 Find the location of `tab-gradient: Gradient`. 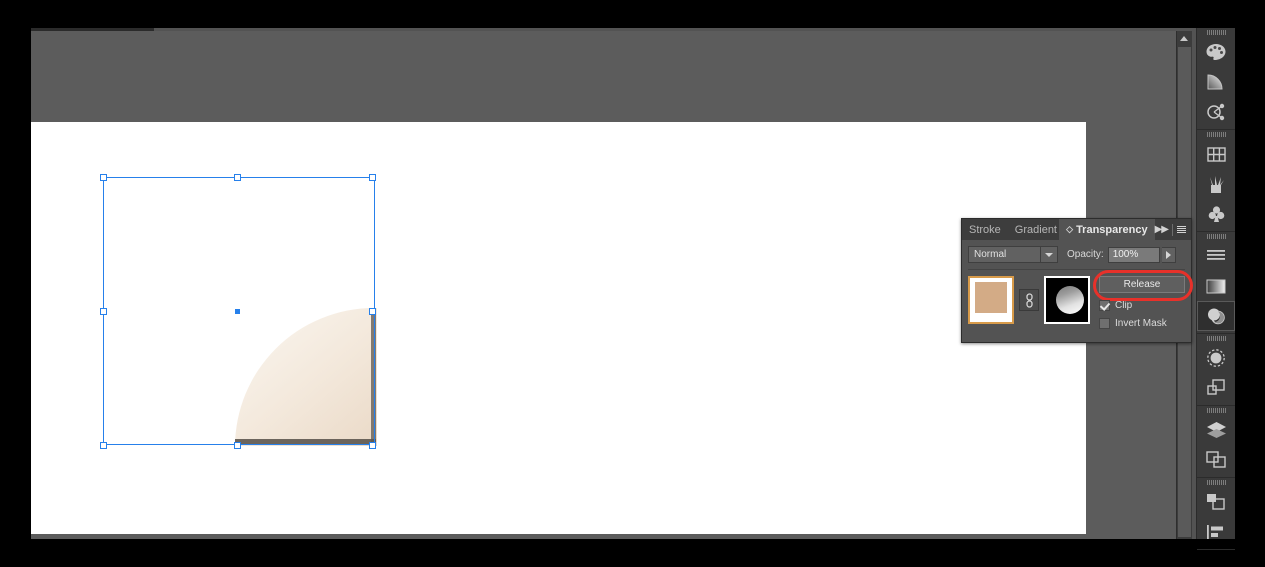

tab-gradient: Gradient is located at coordinates (1033, 229).